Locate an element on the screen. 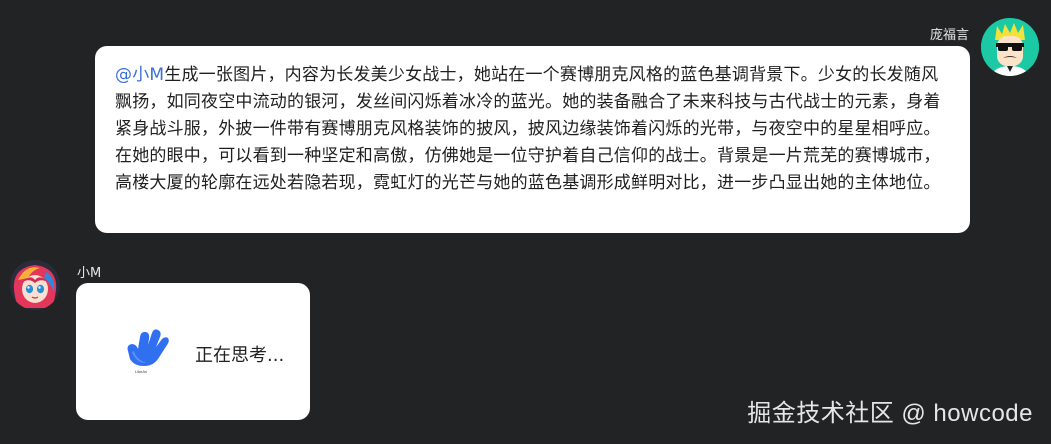 The height and width of the screenshot is (444, 1051). mention-link: @小M is located at coordinates (139, 75).